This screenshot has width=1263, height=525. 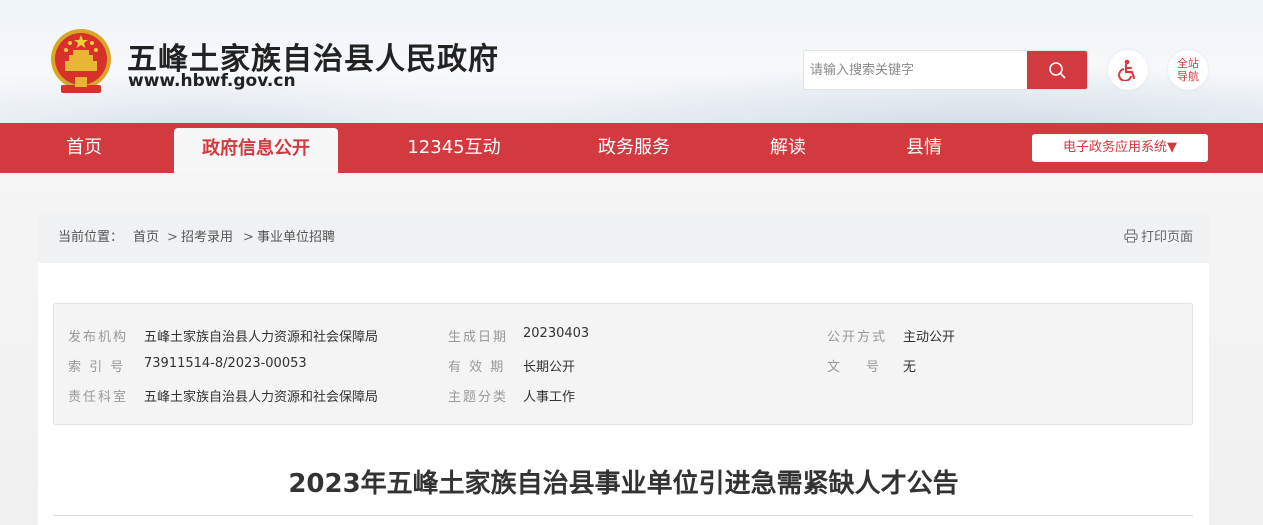 What do you see at coordinates (477, 367) in the screenshot?
I see `meta-label: 有 效 期` at bounding box center [477, 367].